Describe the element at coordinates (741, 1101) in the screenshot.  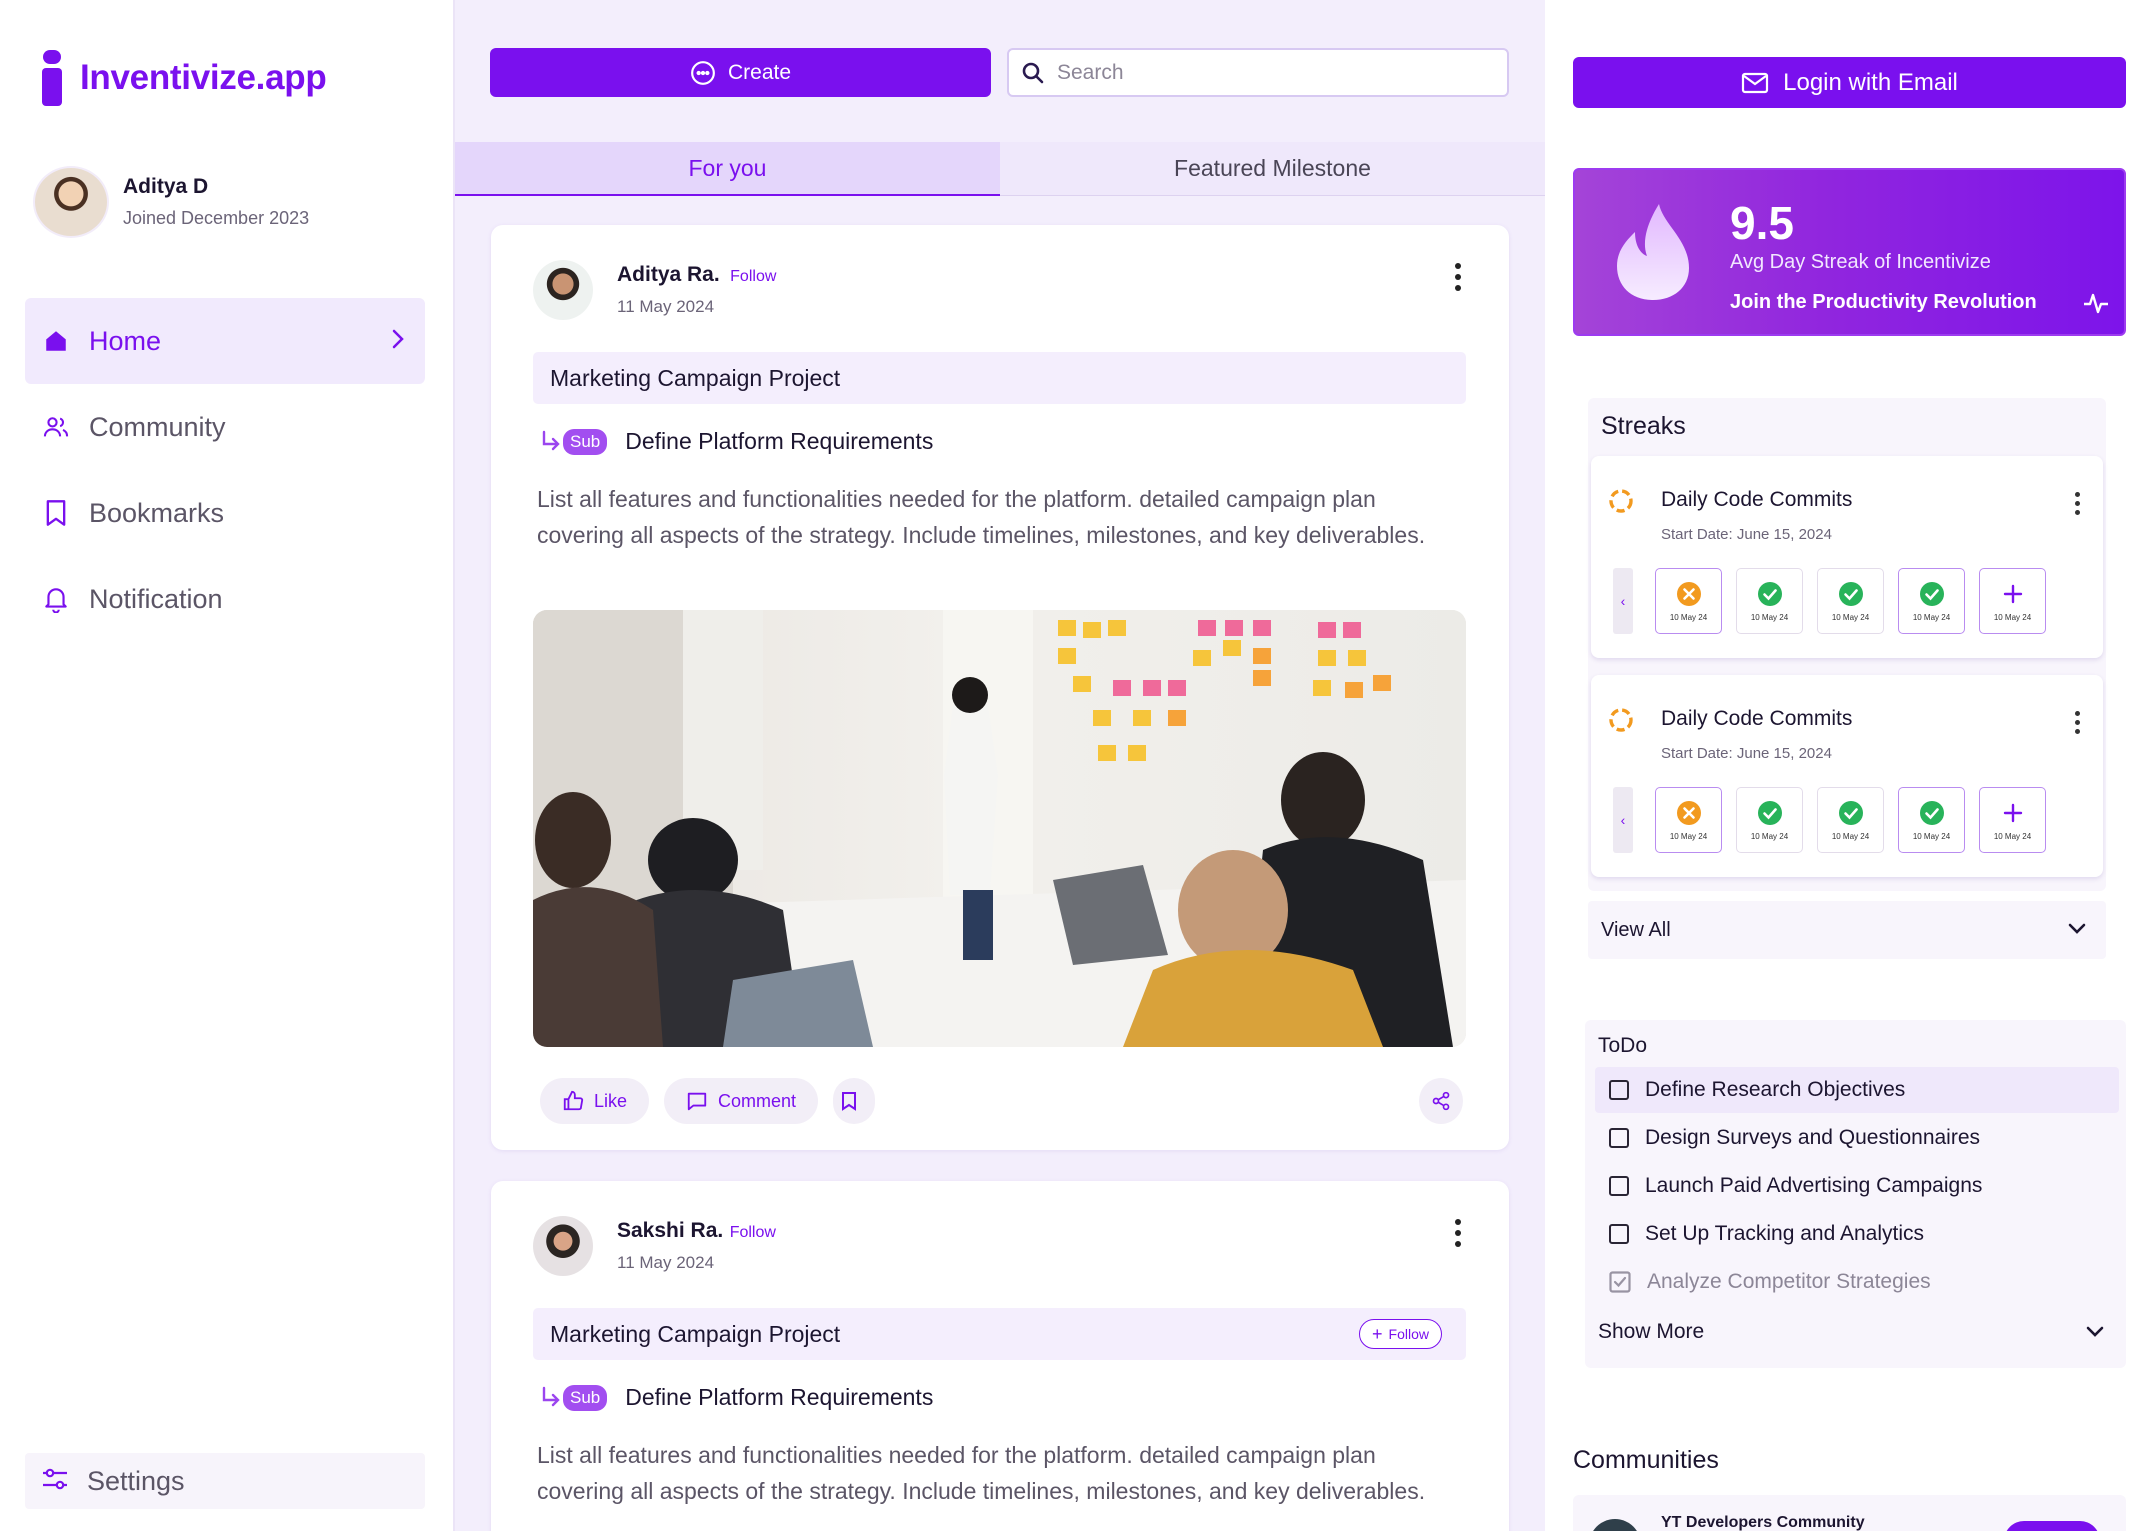
I see `comment-button: Comment` at that location.